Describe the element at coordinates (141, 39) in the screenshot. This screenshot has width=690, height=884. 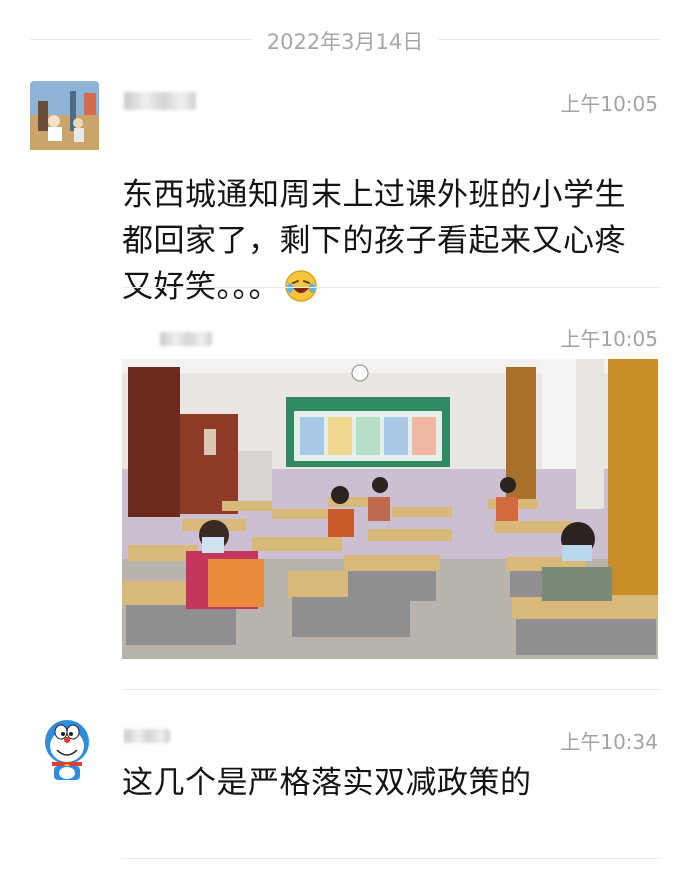
I see `date-line-left` at that location.